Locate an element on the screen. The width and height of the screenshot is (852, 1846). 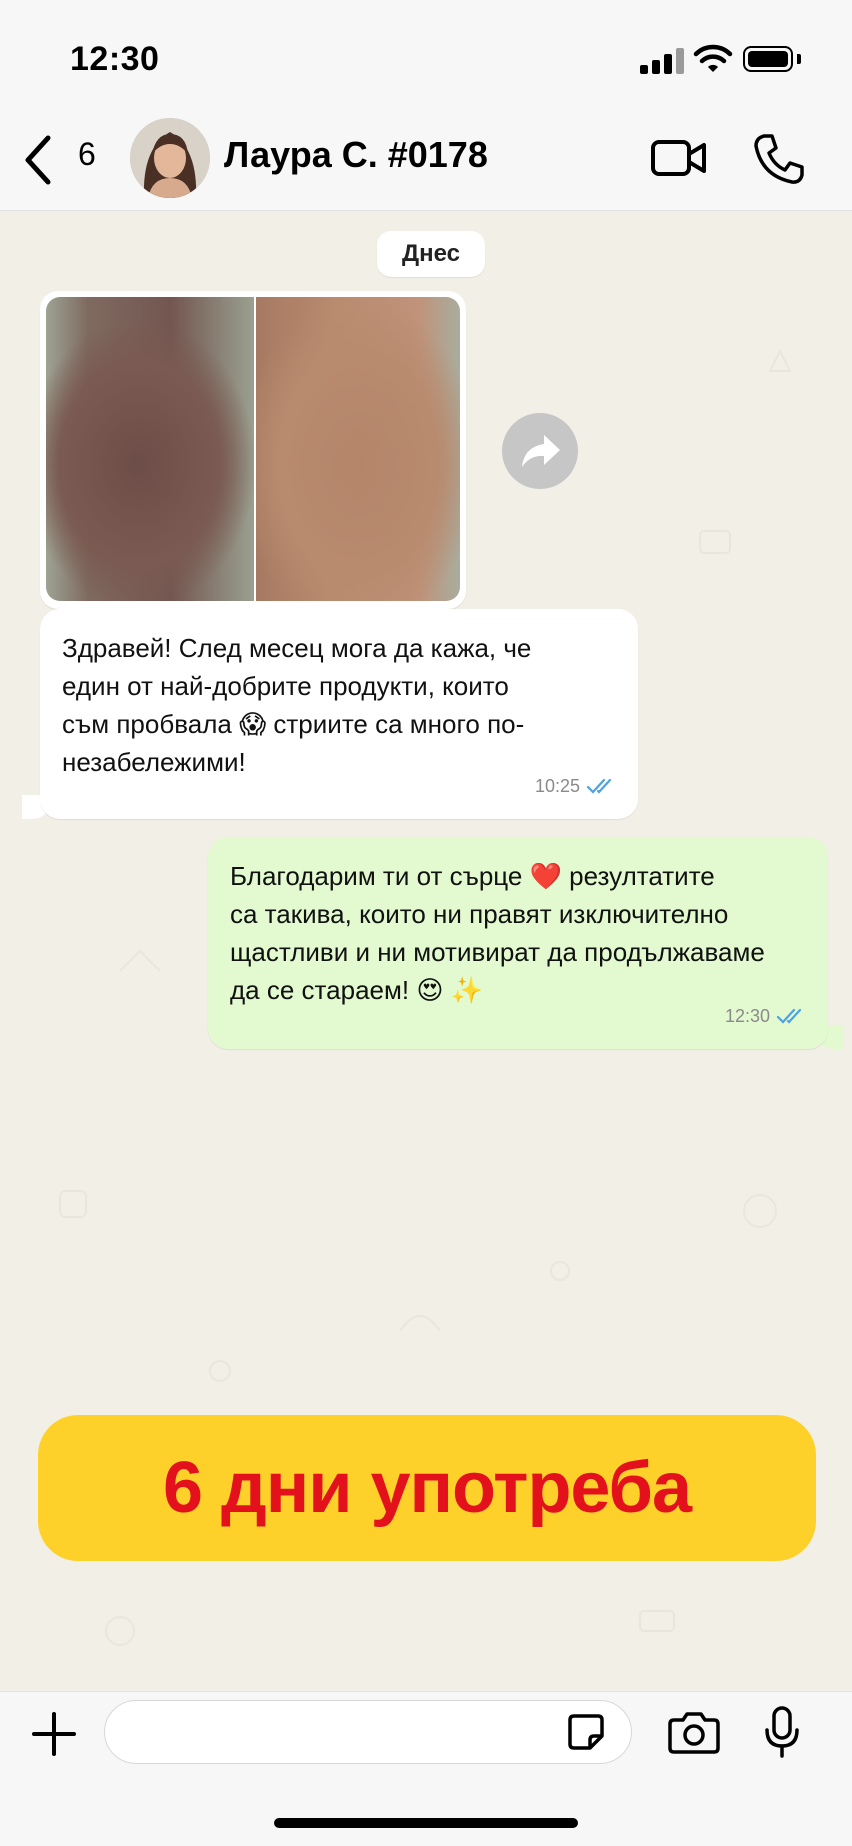
incoming-message-time: 10:25 is located at coordinates (557, 786).